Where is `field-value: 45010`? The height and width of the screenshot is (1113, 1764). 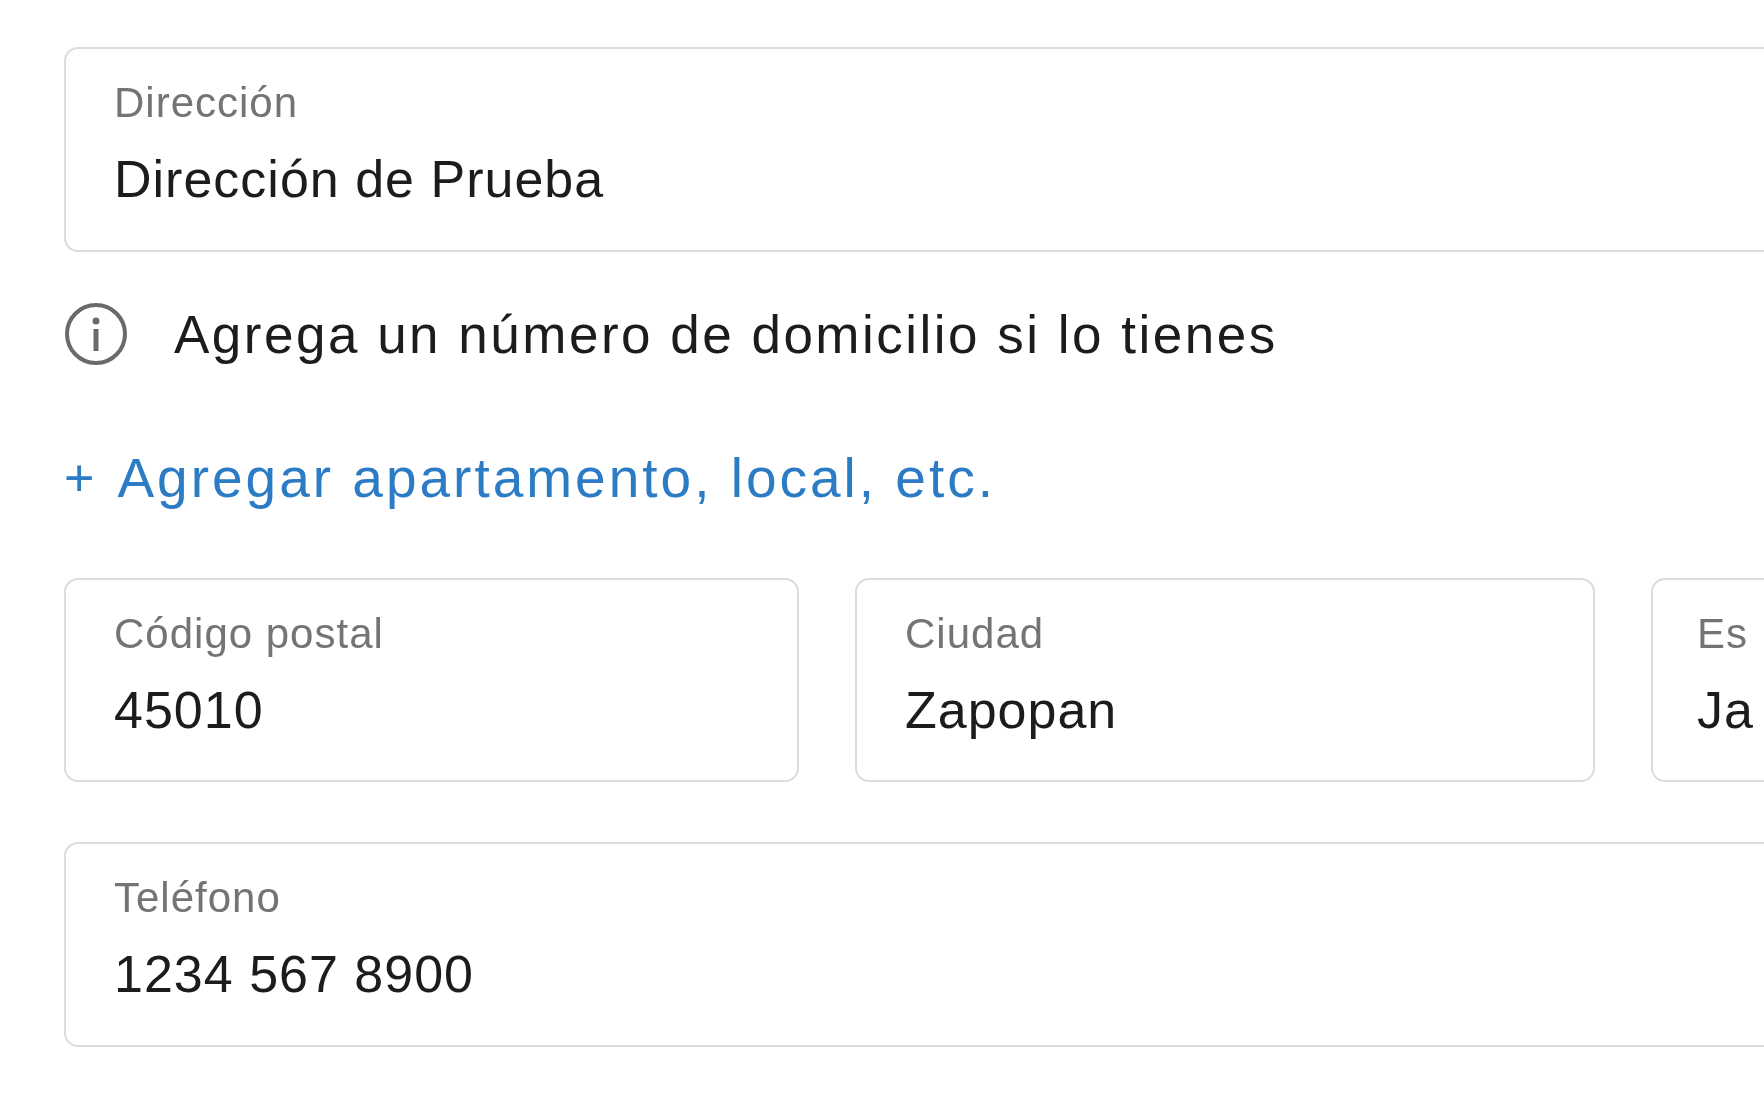 field-value: 45010 is located at coordinates (189, 710).